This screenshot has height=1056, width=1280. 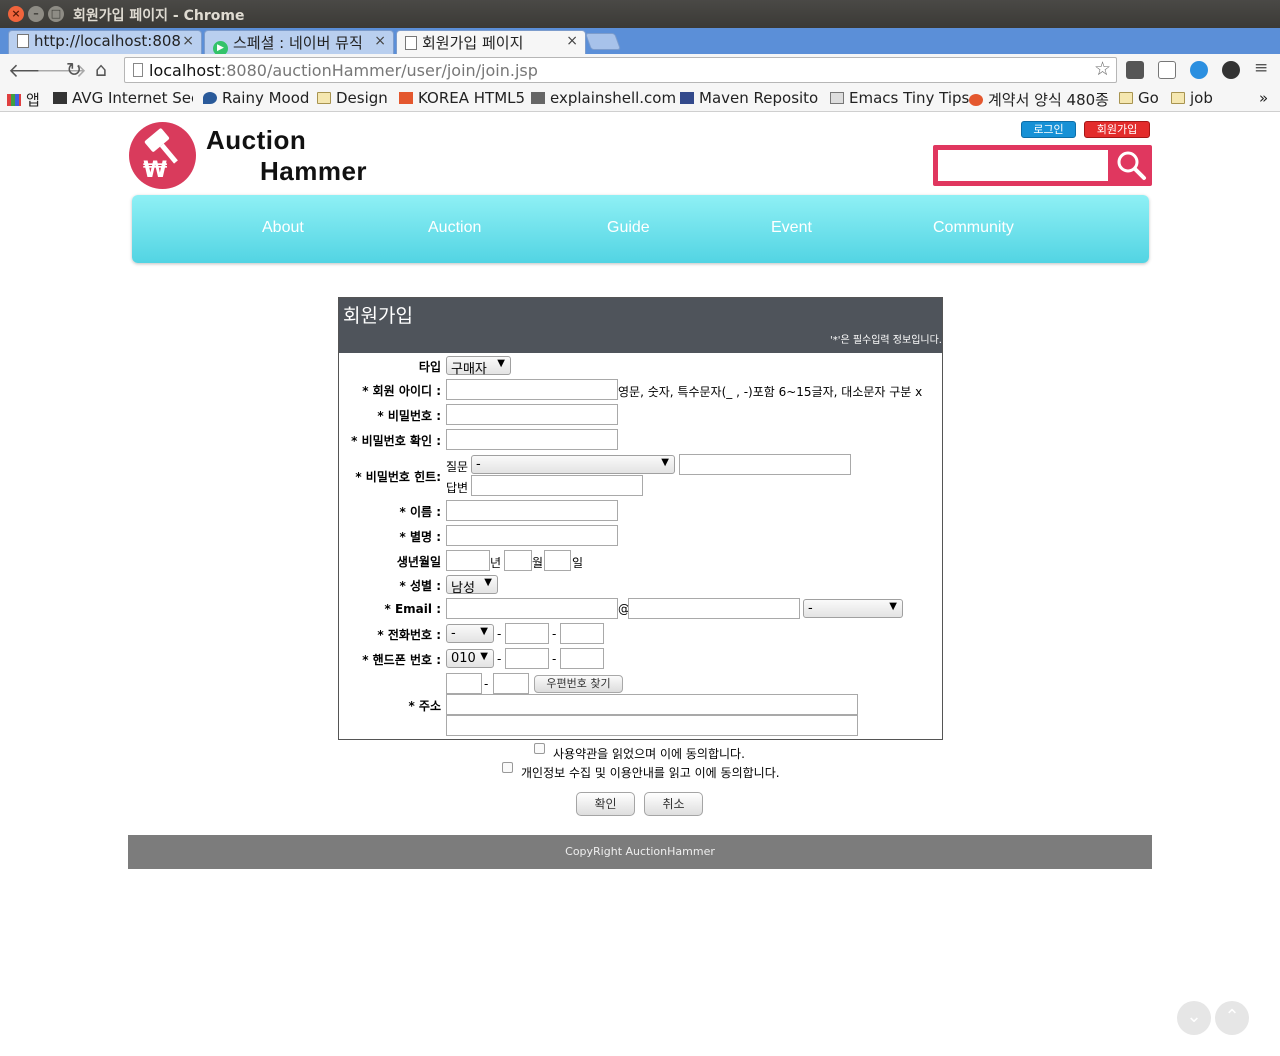 What do you see at coordinates (628, 228) in the screenshot?
I see `nav-guide: Guide` at bounding box center [628, 228].